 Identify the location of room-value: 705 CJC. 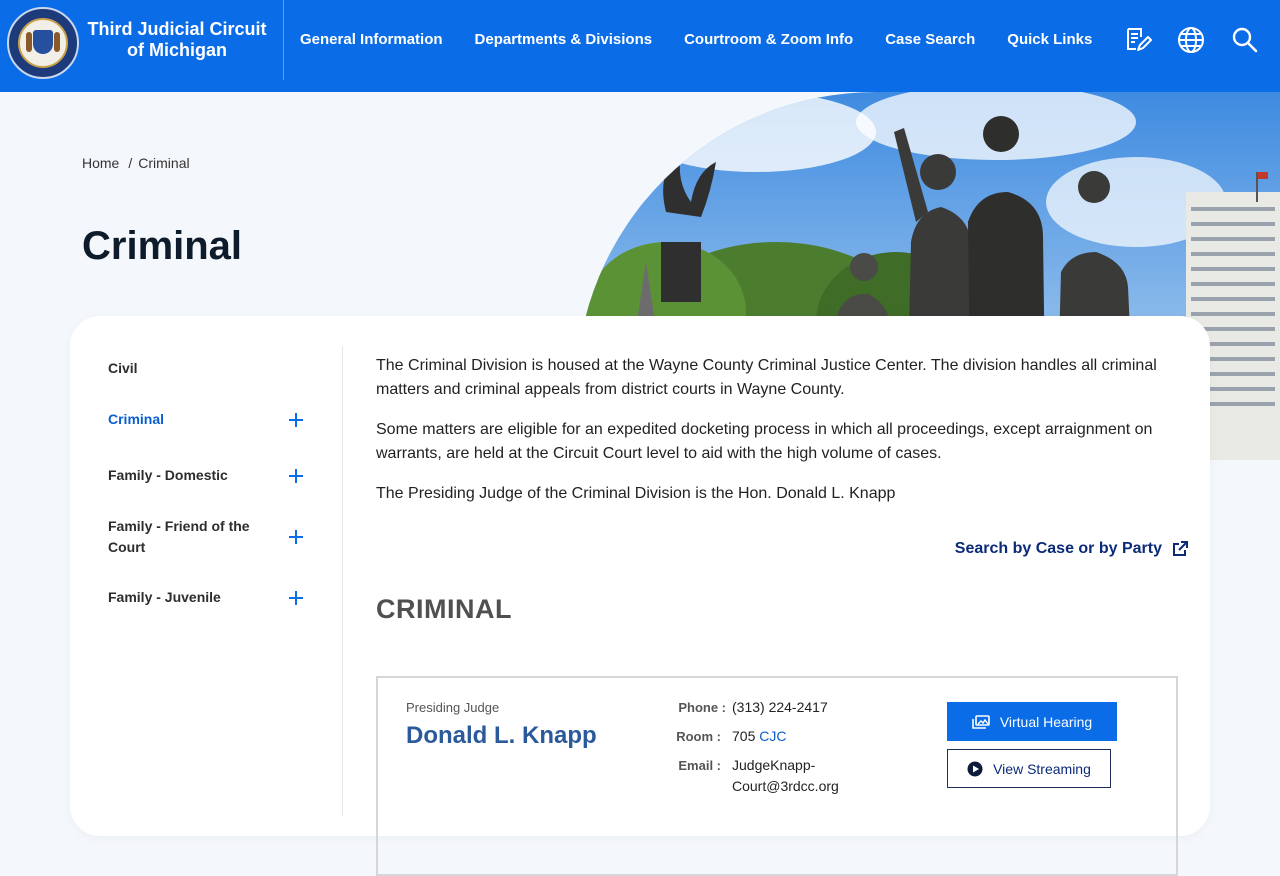
(759, 736).